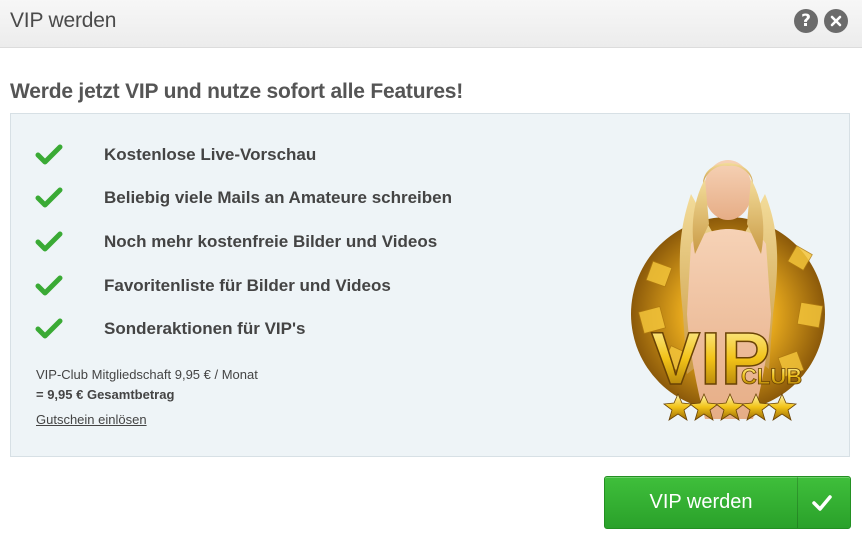  I want to click on feature-label: Sonderaktionen für VIP's, so click(205, 328).